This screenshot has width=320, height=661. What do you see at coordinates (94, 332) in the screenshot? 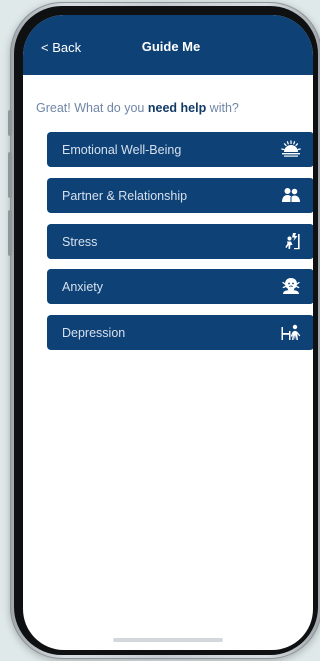
I see `option-label: Depression` at bounding box center [94, 332].